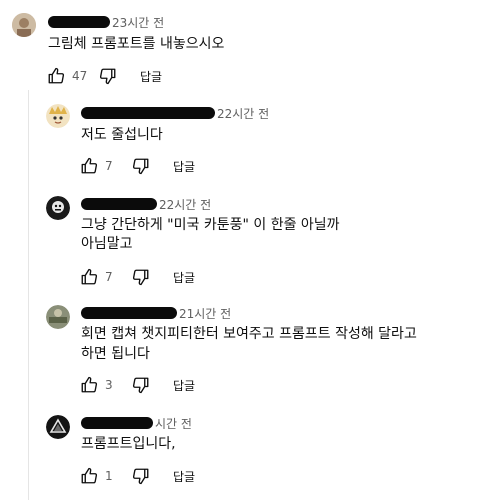  I want to click on reply-thread-line, so click(28, 295).